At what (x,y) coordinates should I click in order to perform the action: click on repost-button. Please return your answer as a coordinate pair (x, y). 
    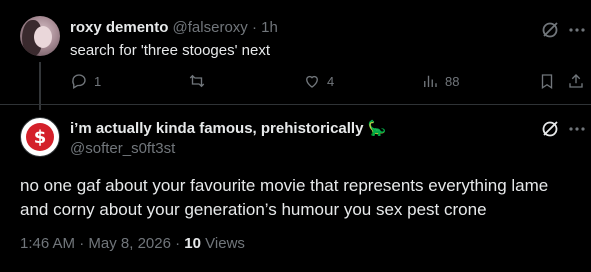
    Looking at the image, I should click on (200, 81).